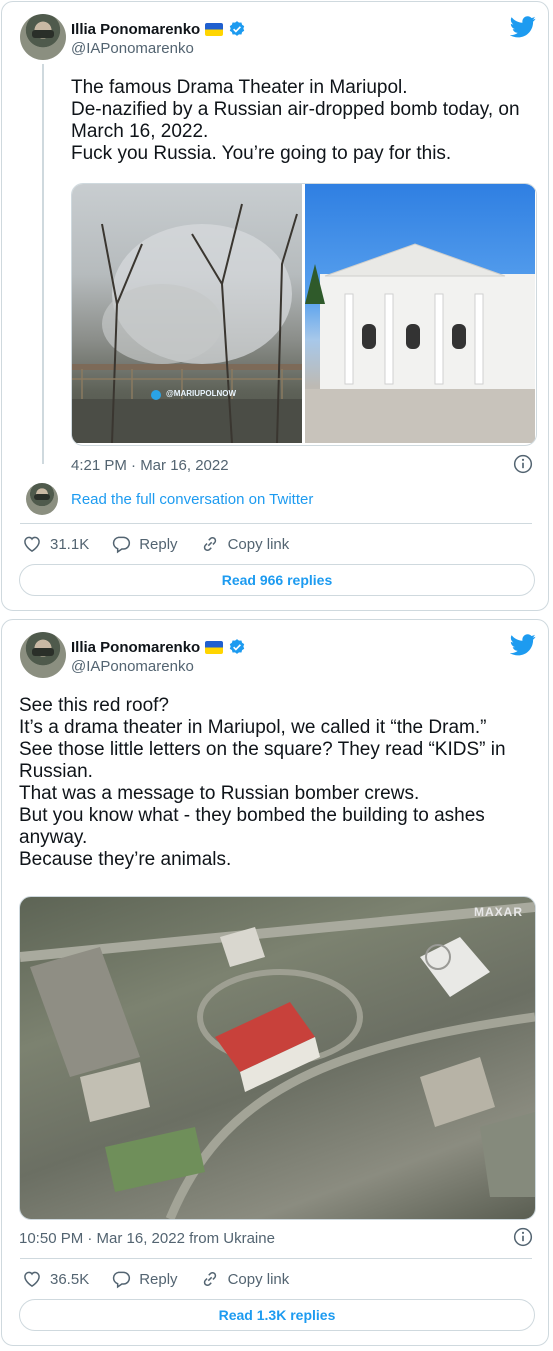  What do you see at coordinates (70, 1279) in the screenshot?
I see `like-count: 36.5K` at bounding box center [70, 1279].